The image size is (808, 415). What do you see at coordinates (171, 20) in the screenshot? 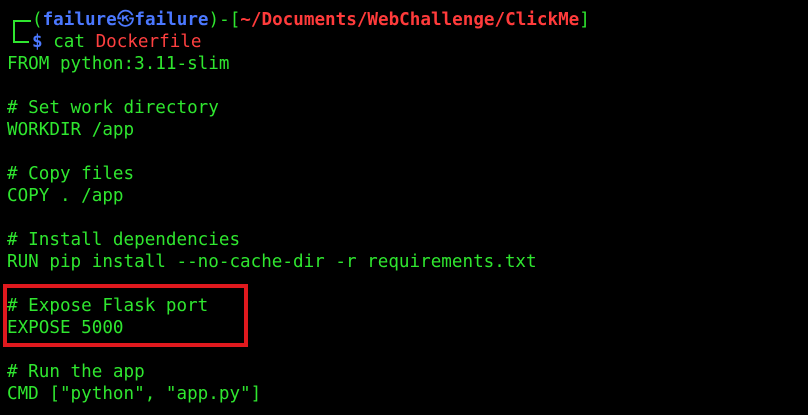
I see `prompt-host: failure` at bounding box center [171, 20].